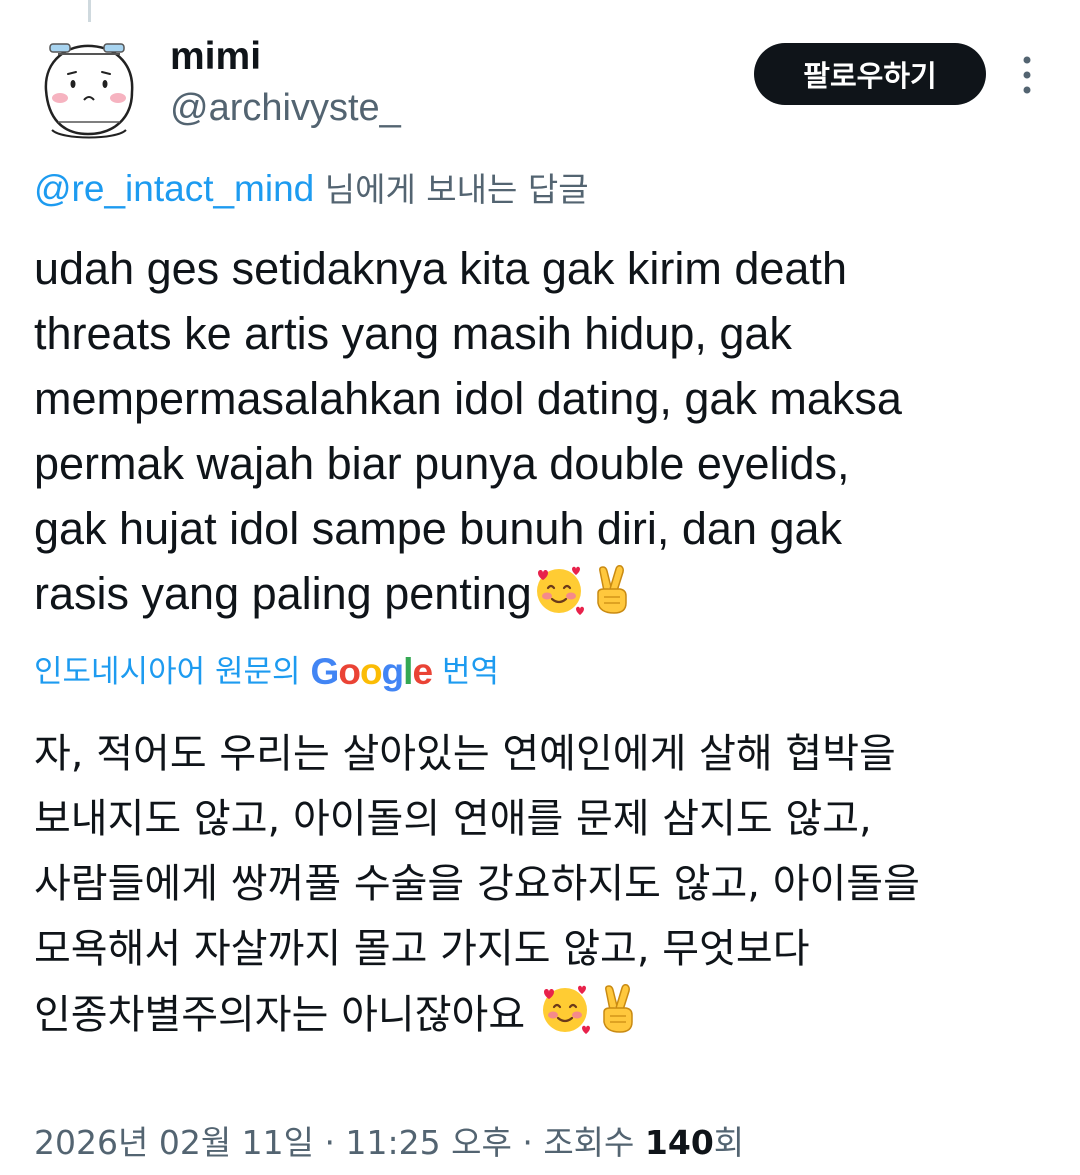  What do you see at coordinates (468, 398) in the screenshot?
I see `tweet-line: mempermasalahkan idol dating, gak maksa` at bounding box center [468, 398].